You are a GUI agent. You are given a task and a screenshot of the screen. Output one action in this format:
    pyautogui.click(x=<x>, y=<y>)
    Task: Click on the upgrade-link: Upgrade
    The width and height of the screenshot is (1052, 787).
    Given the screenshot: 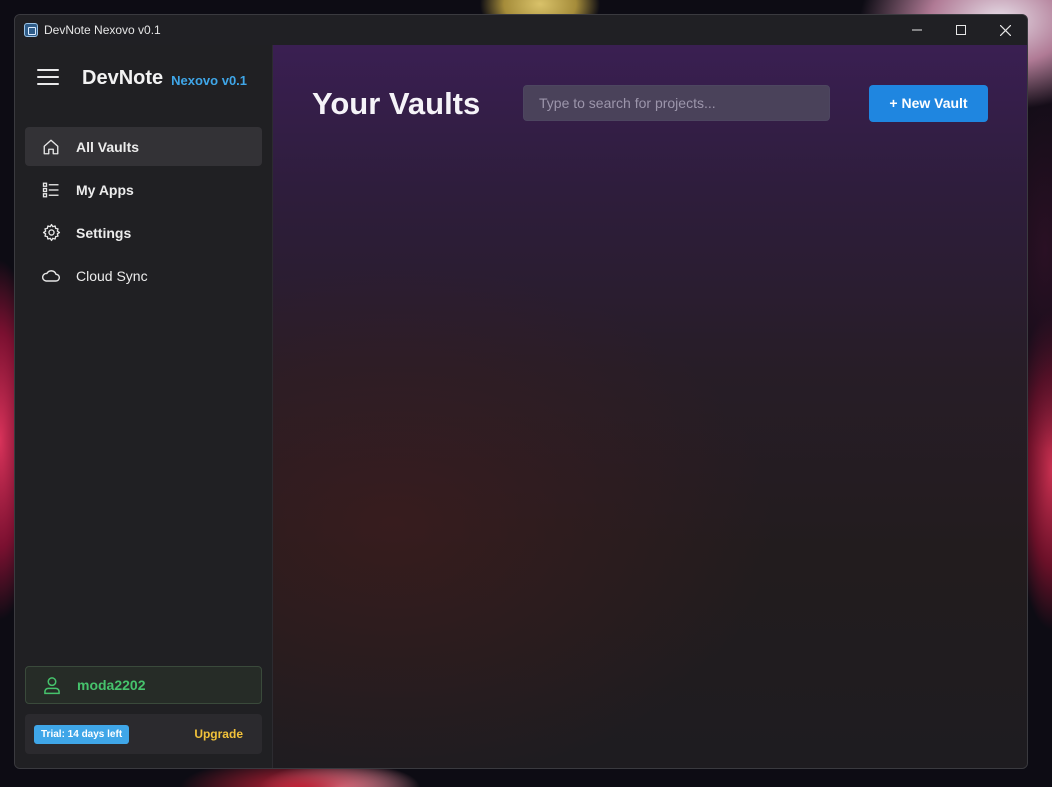 What is the action you would take?
    pyautogui.click(x=218, y=734)
    